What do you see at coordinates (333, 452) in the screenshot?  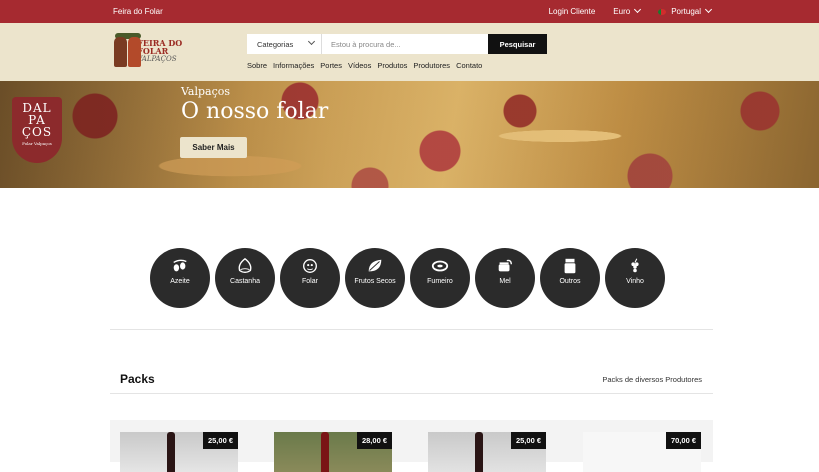 I see `product-card: 28,00 €` at bounding box center [333, 452].